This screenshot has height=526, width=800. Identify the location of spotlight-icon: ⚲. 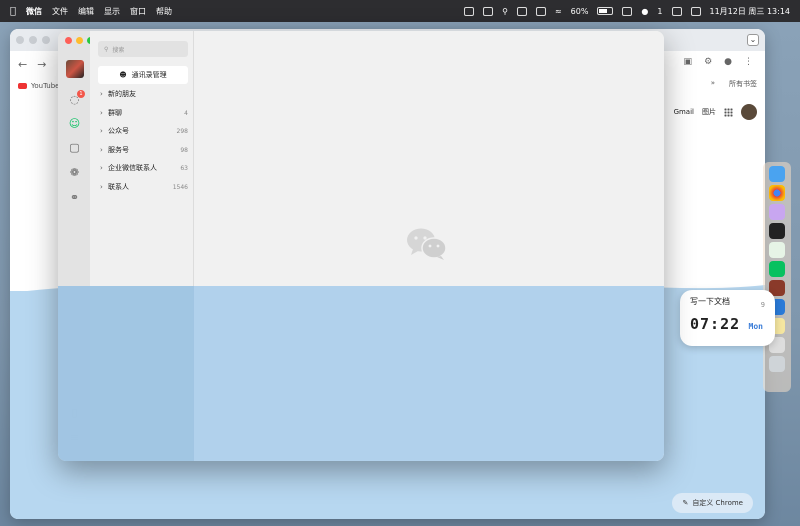
(505, 11).